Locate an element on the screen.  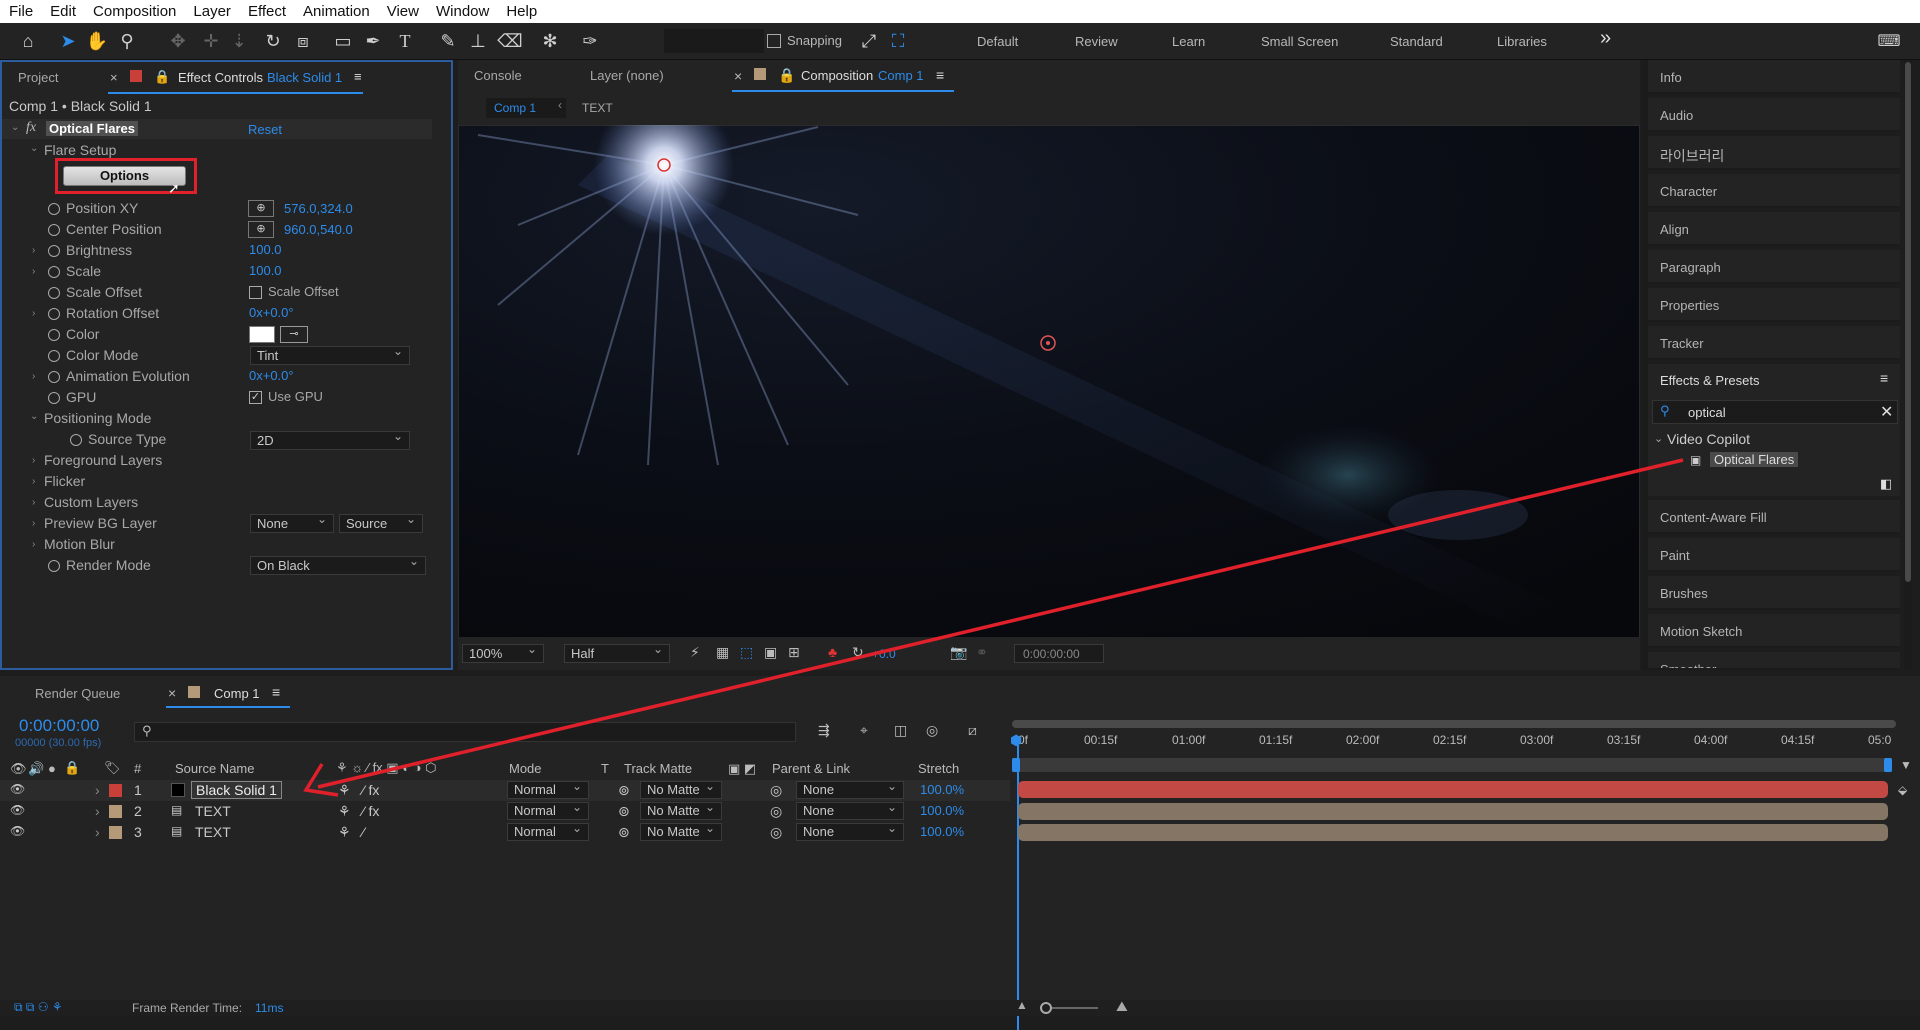
clone-stamp-icon: ⊥ is located at coordinates (478, 41).